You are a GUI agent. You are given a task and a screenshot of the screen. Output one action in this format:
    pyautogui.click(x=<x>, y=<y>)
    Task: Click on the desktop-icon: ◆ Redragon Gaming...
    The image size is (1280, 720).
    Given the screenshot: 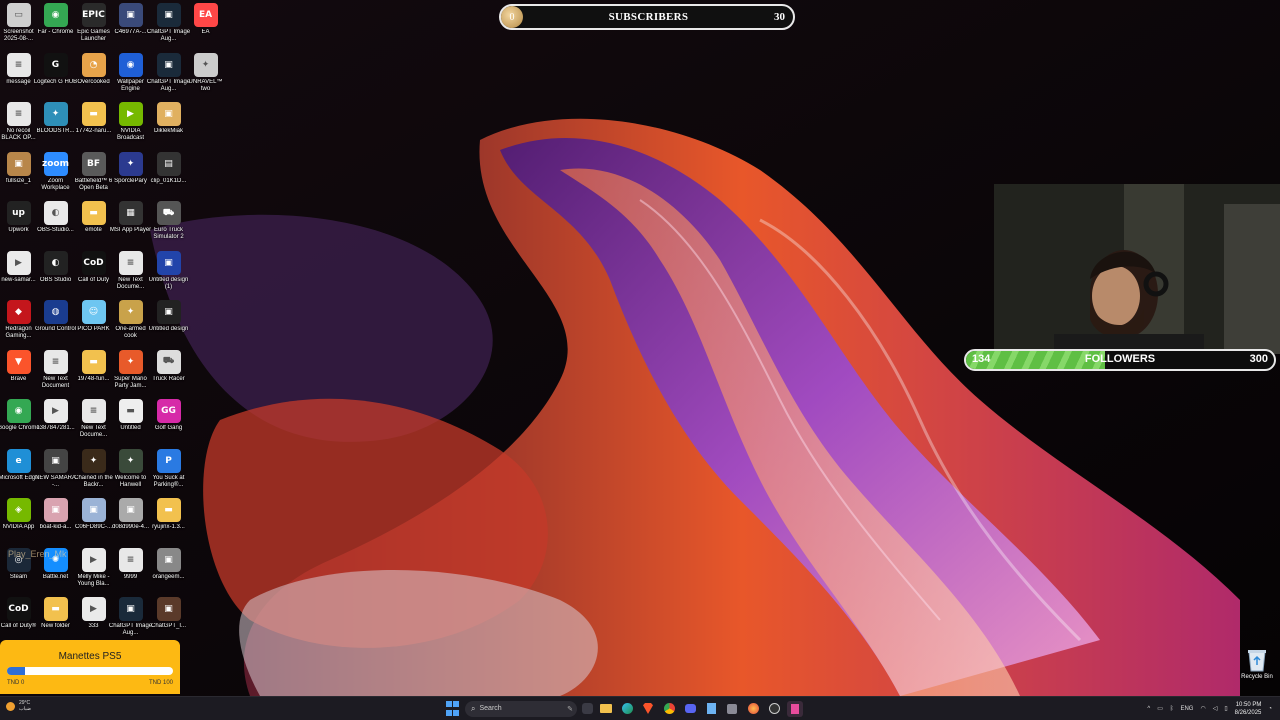 What is the action you would take?
    pyautogui.click(x=18, y=324)
    